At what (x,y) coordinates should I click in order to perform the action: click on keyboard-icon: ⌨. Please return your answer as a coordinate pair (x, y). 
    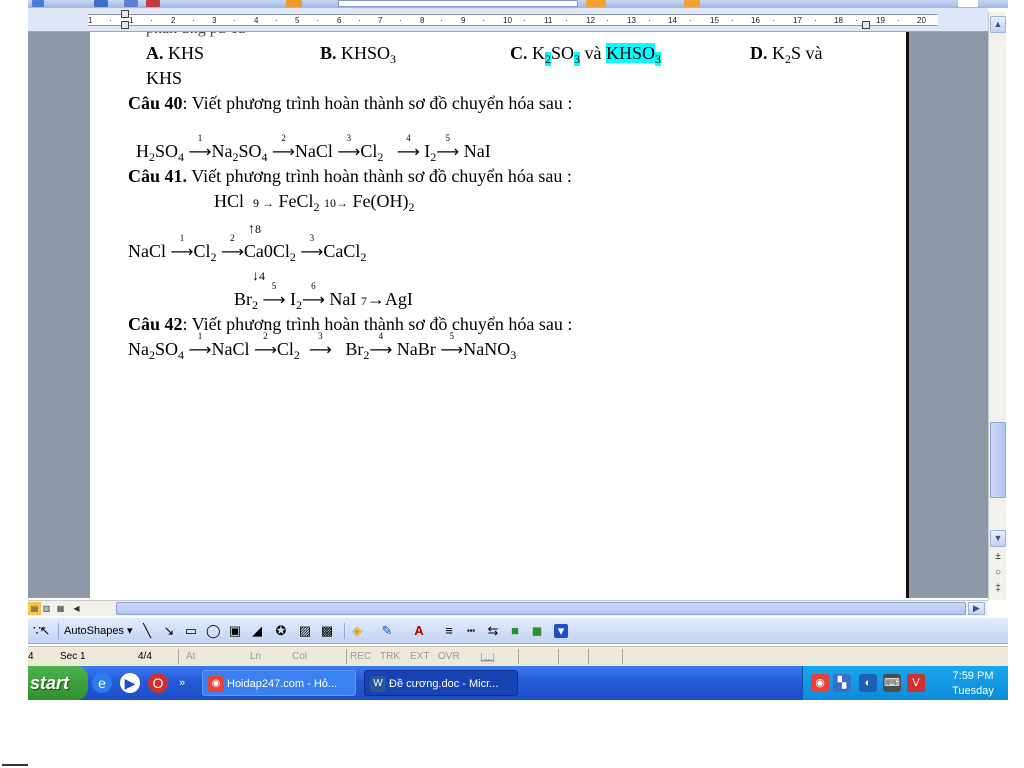
    Looking at the image, I should click on (892, 683).